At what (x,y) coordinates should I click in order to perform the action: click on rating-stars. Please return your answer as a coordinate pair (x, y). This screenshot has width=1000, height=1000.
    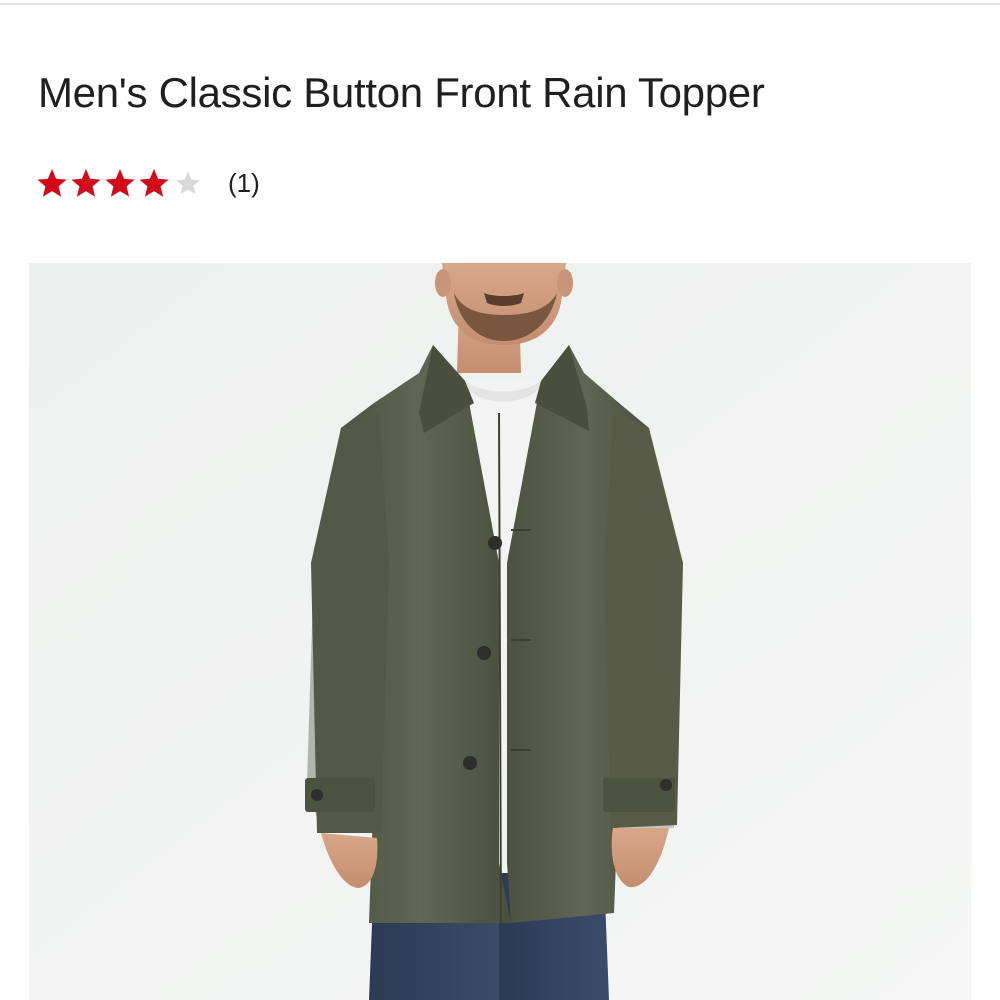
    Looking at the image, I should click on (121, 183).